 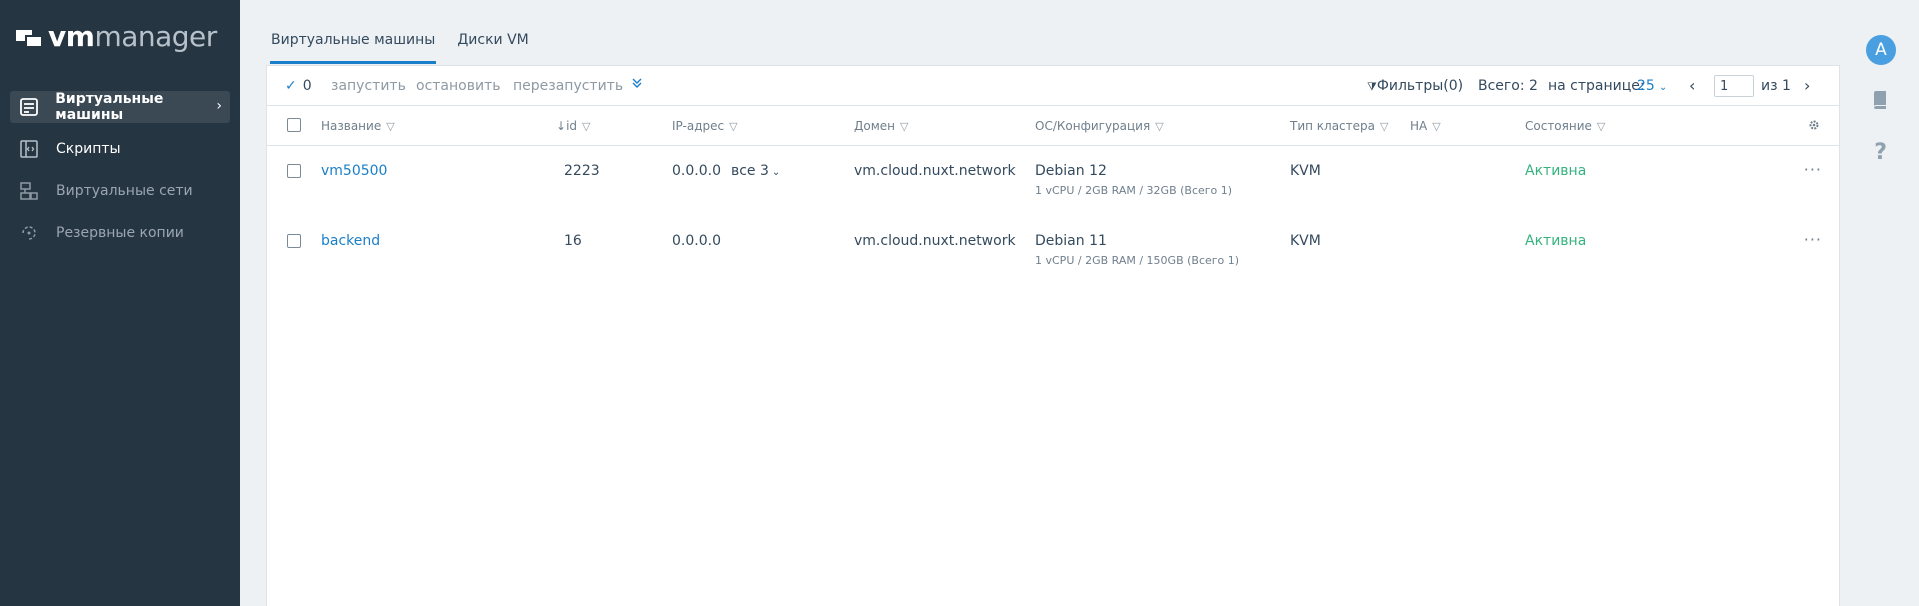 What do you see at coordinates (1508, 86) in the screenshot?
I see `total-count: Всего: 2` at bounding box center [1508, 86].